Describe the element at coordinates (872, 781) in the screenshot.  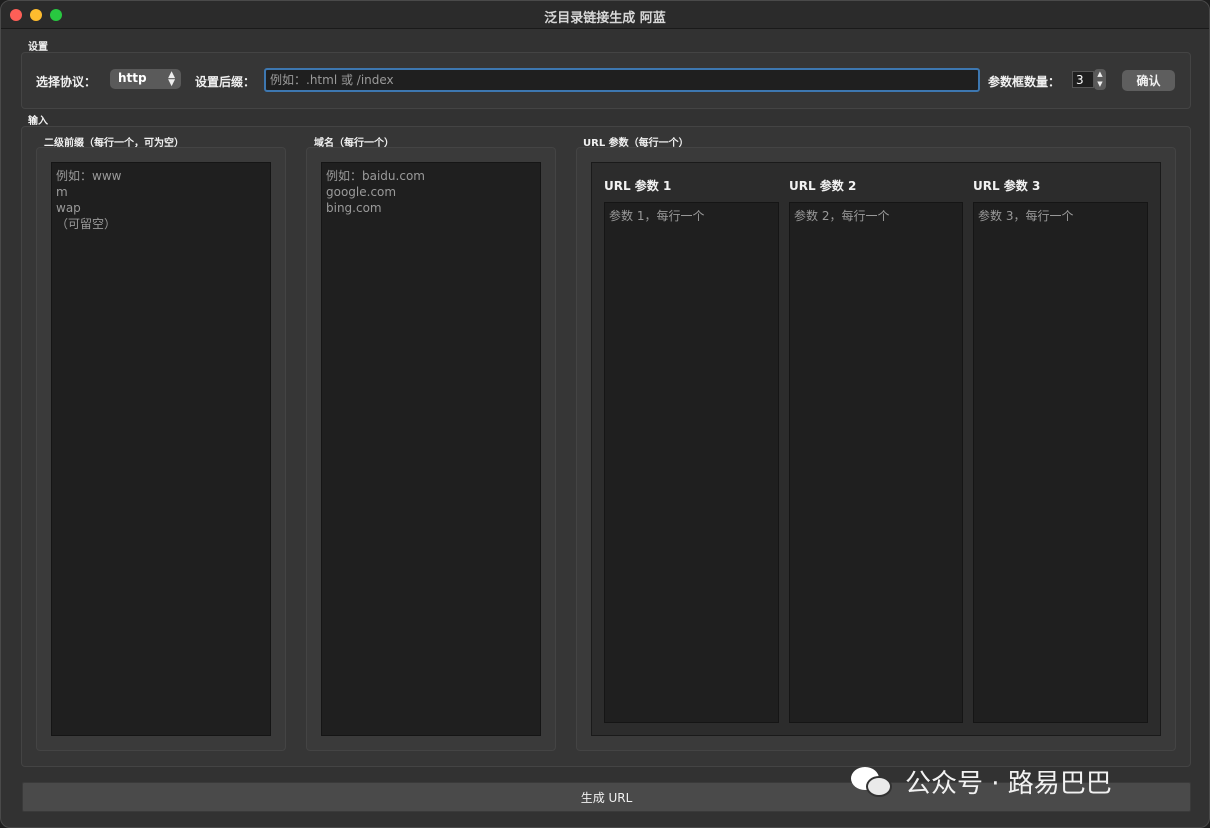
I see `wechat-icon` at that location.